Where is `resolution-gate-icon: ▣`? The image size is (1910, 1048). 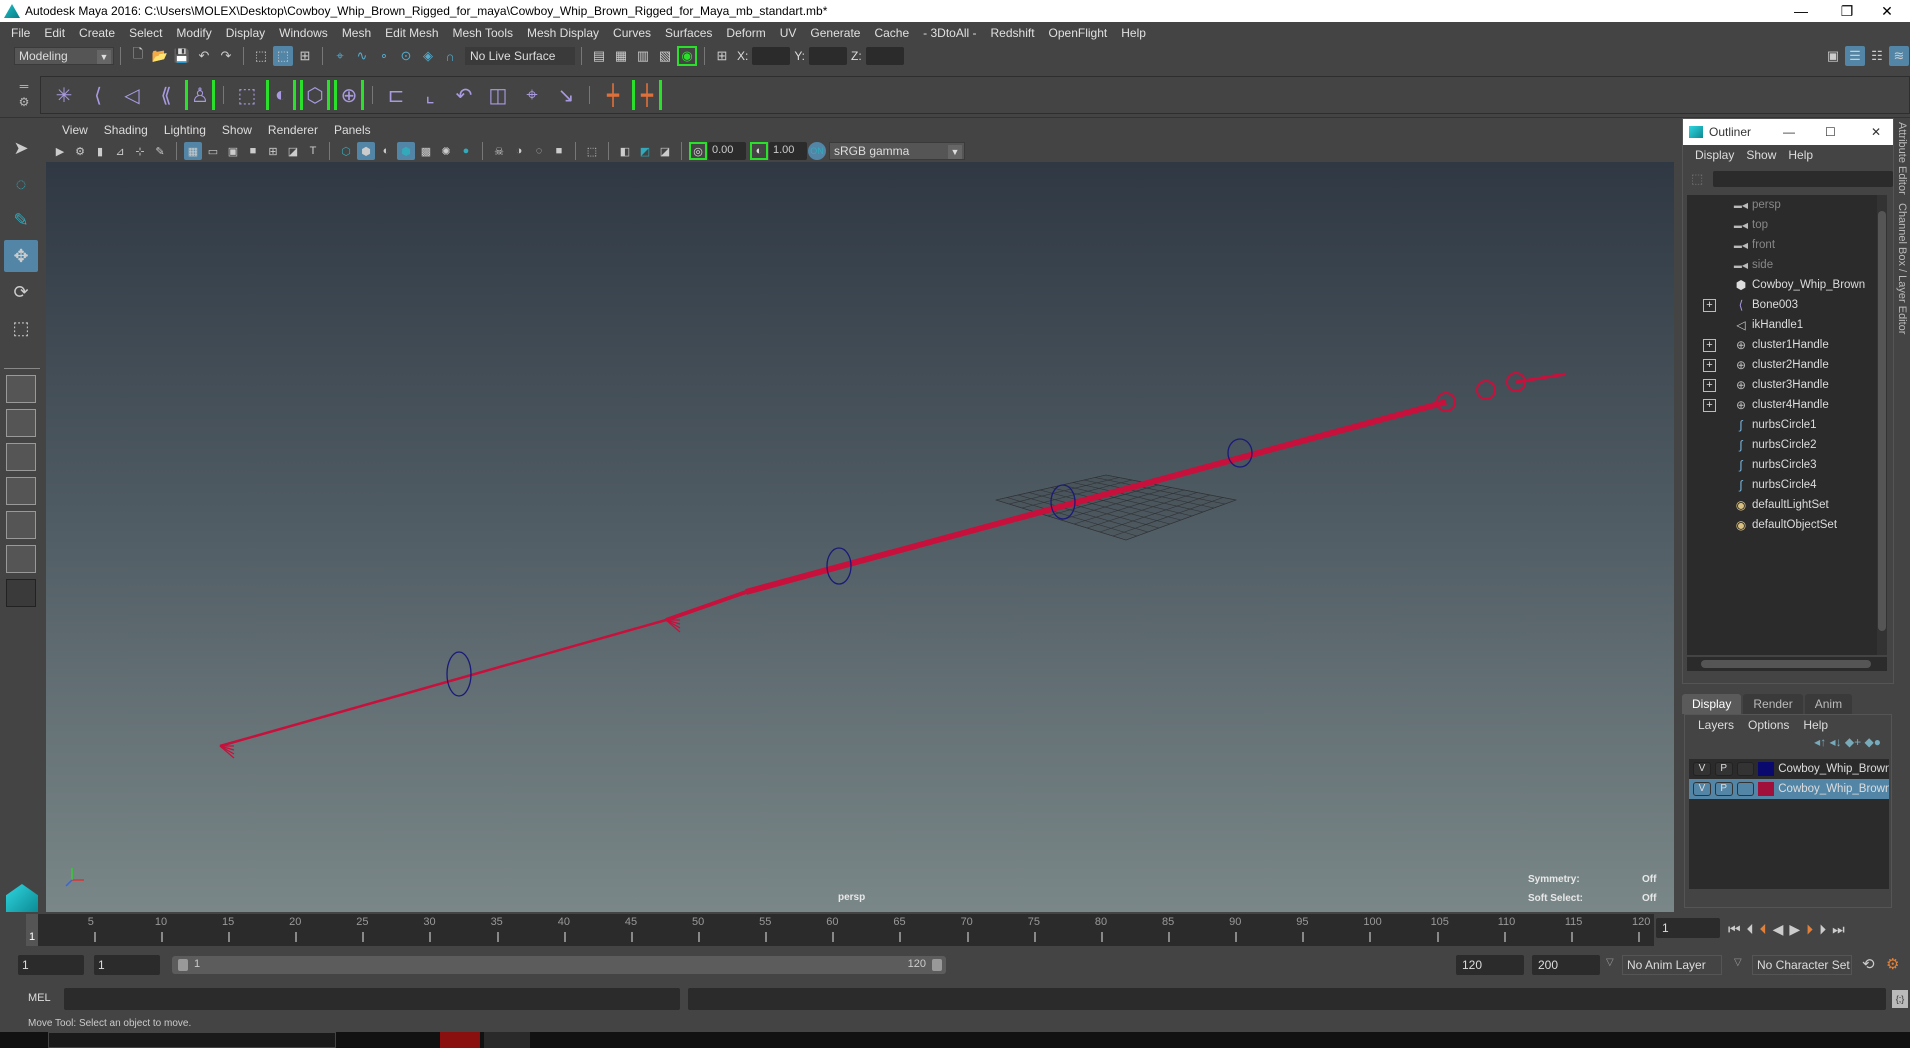
resolution-gate-icon: ▣ is located at coordinates (233, 151).